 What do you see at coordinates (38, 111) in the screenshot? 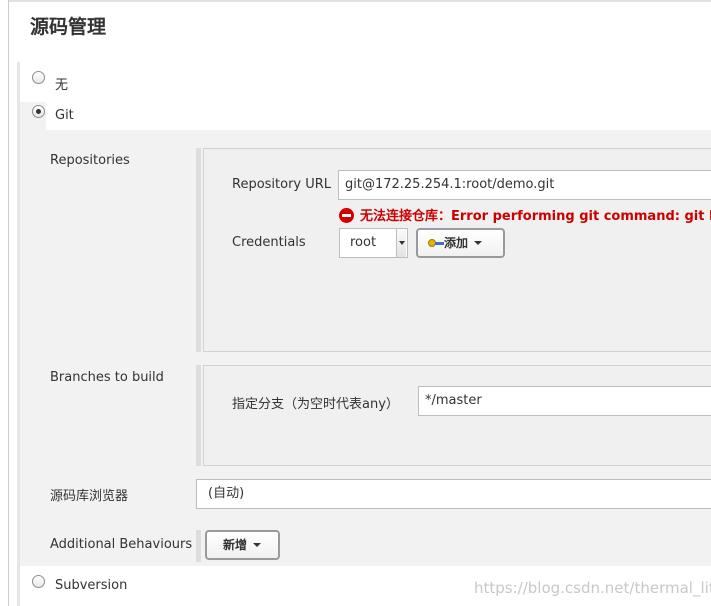
I see `scm-git-radio` at bounding box center [38, 111].